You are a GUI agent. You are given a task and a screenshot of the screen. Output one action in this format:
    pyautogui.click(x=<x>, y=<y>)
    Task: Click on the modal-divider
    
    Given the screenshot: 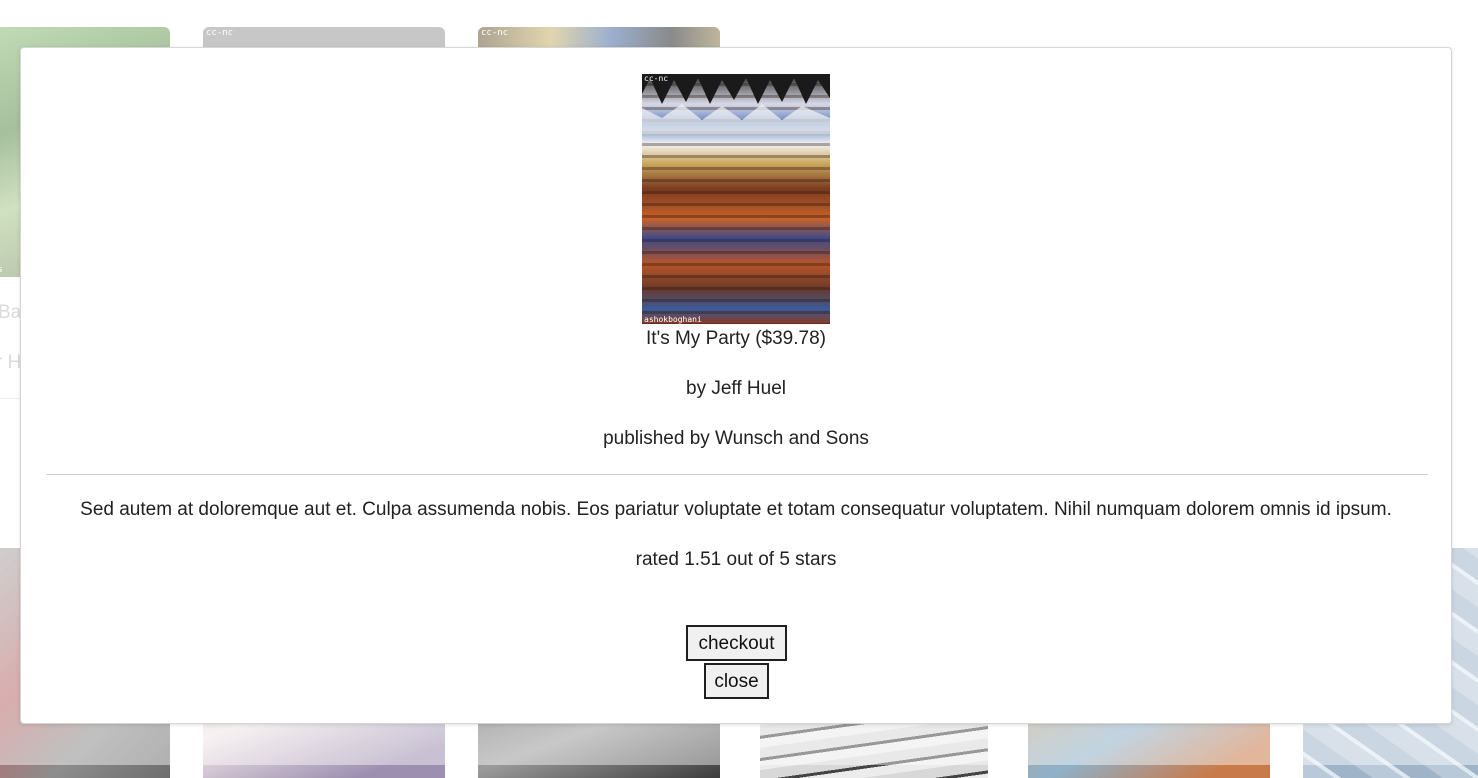 What is the action you would take?
    pyautogui.click(x=737, y=474)
    